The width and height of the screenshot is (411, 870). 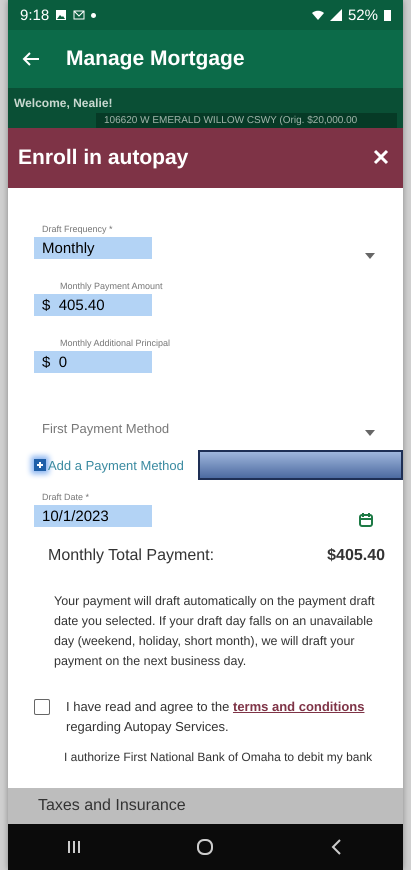 I want to click on close-icon, so click(x=381, y=157).